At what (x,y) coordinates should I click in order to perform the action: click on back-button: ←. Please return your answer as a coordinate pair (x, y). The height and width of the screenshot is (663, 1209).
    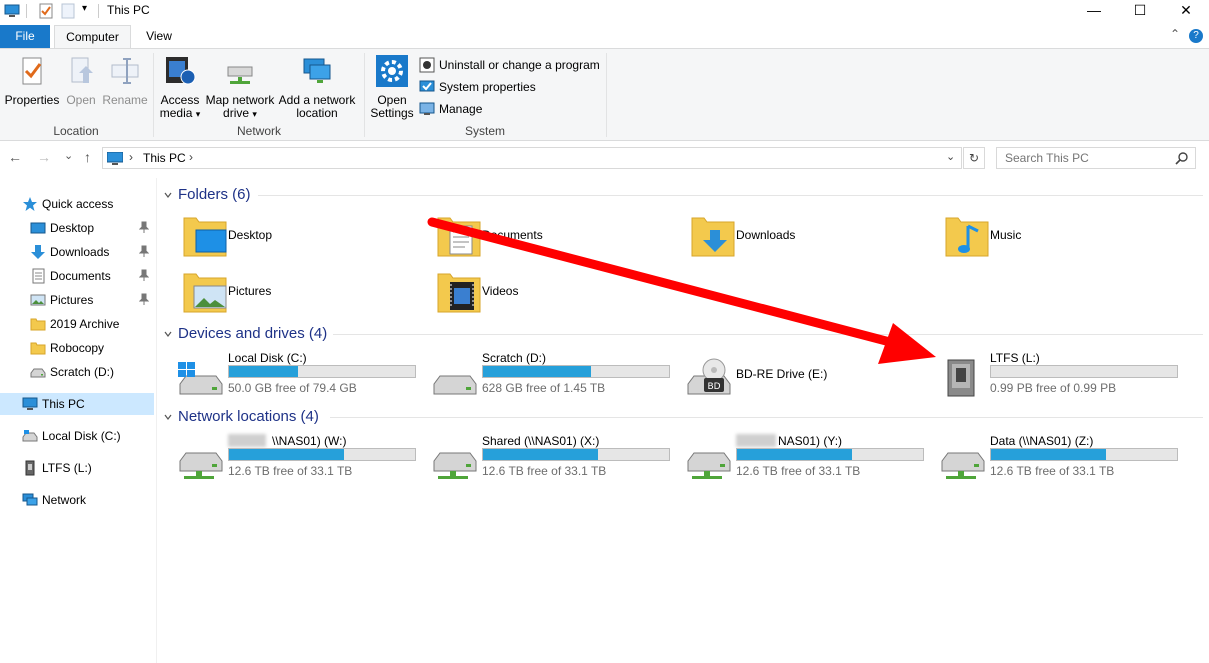
    Looking at the image, I should click on (15, 157).